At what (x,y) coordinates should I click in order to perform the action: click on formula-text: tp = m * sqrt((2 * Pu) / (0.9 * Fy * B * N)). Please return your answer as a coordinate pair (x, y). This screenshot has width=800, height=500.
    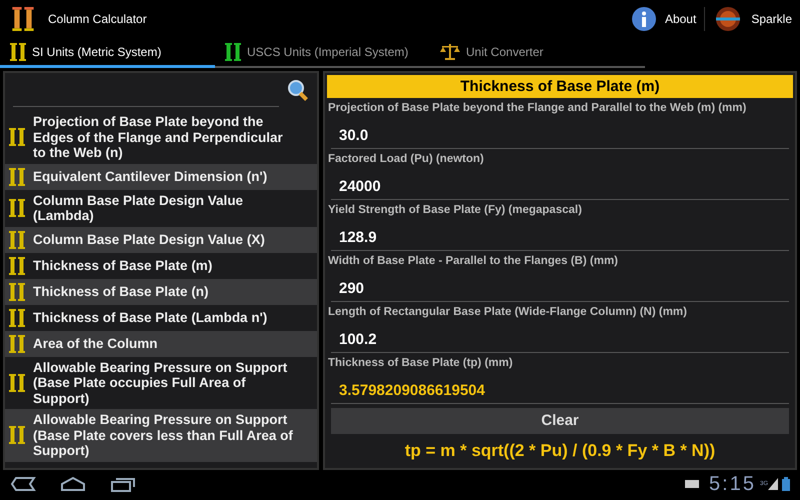
    Looking at the image, I should click on (560, 451).